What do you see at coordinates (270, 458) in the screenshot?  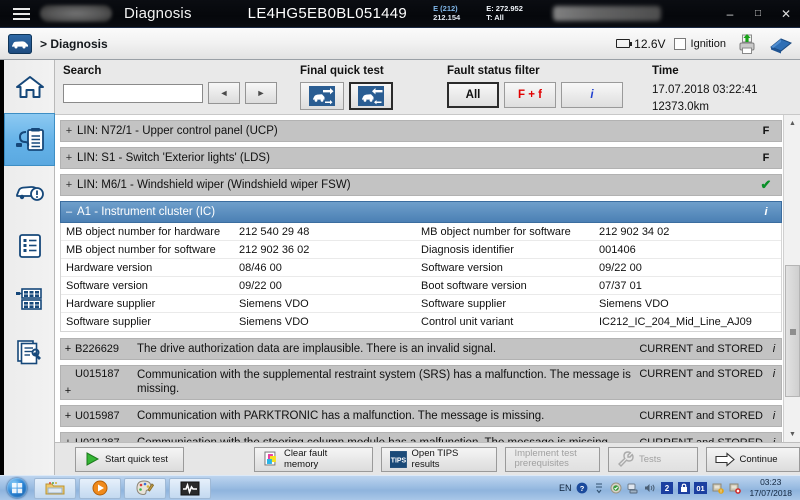 I see `eraser-icon` at bounding box center [270, 458].